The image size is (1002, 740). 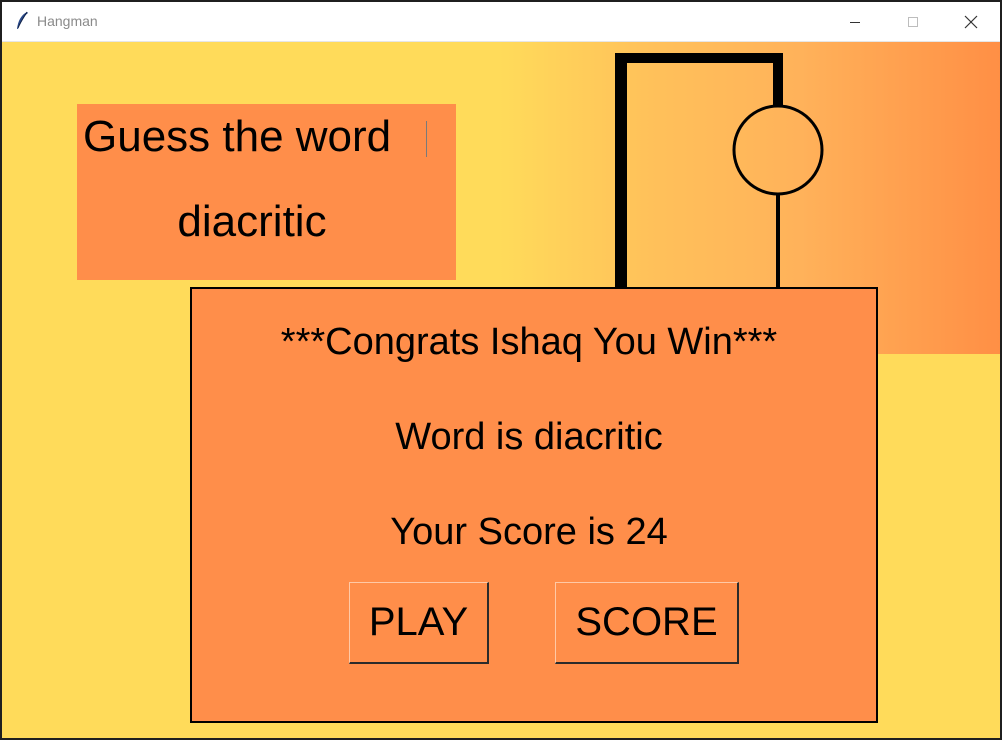 I want to click on score-text: Your Score is 24, so click(x=529, y=532).